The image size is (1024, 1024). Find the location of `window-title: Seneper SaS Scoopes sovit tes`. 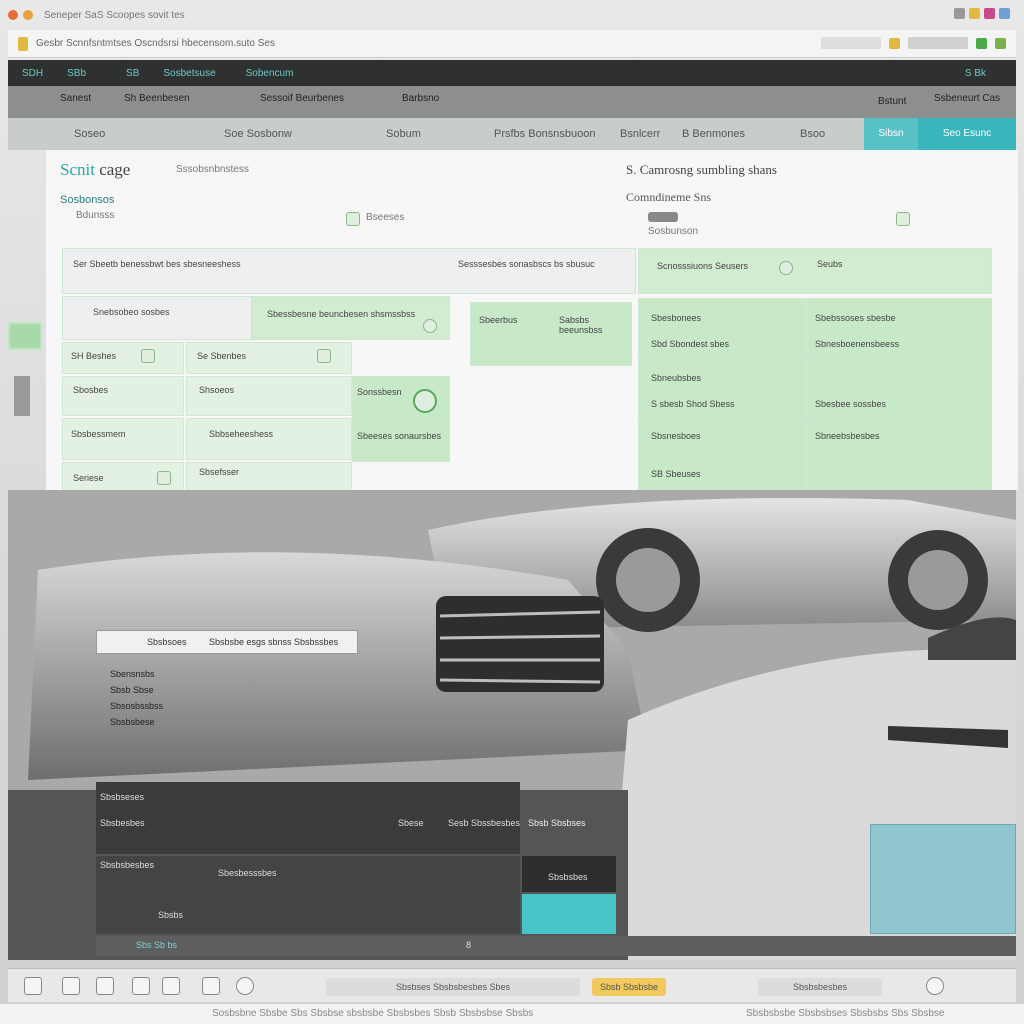

window-title: Seneper SaS Scoopes sovit tes is located at coordinates (114, 15).